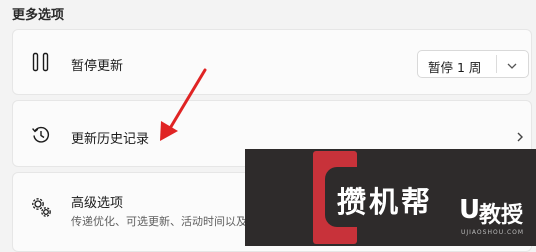  What do you see at coordinates (493, 232) in the screenshot?
I see `watermark-site: UJIAOSHOU.COM` at bounding box center [493, 232].